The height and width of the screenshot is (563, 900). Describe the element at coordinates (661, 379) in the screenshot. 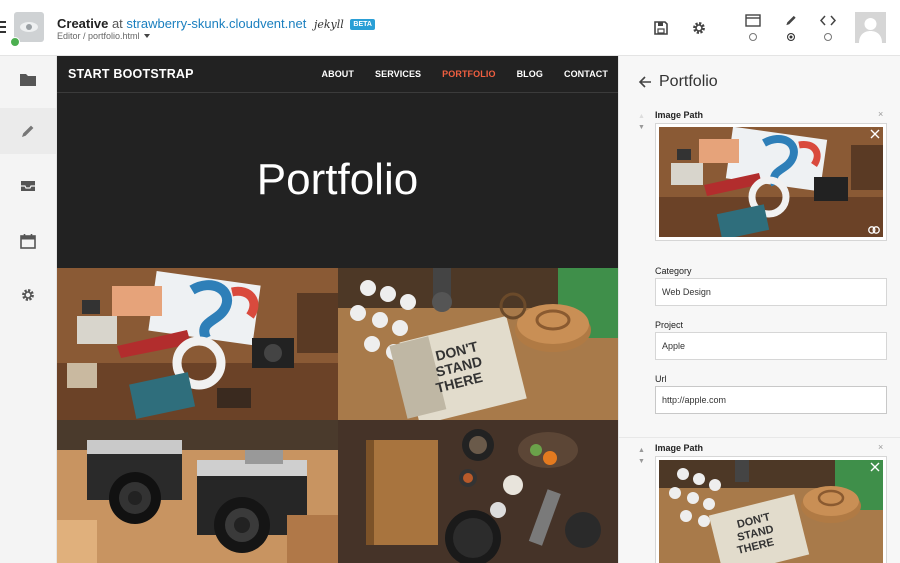

I see `url-label: Url` at that location.